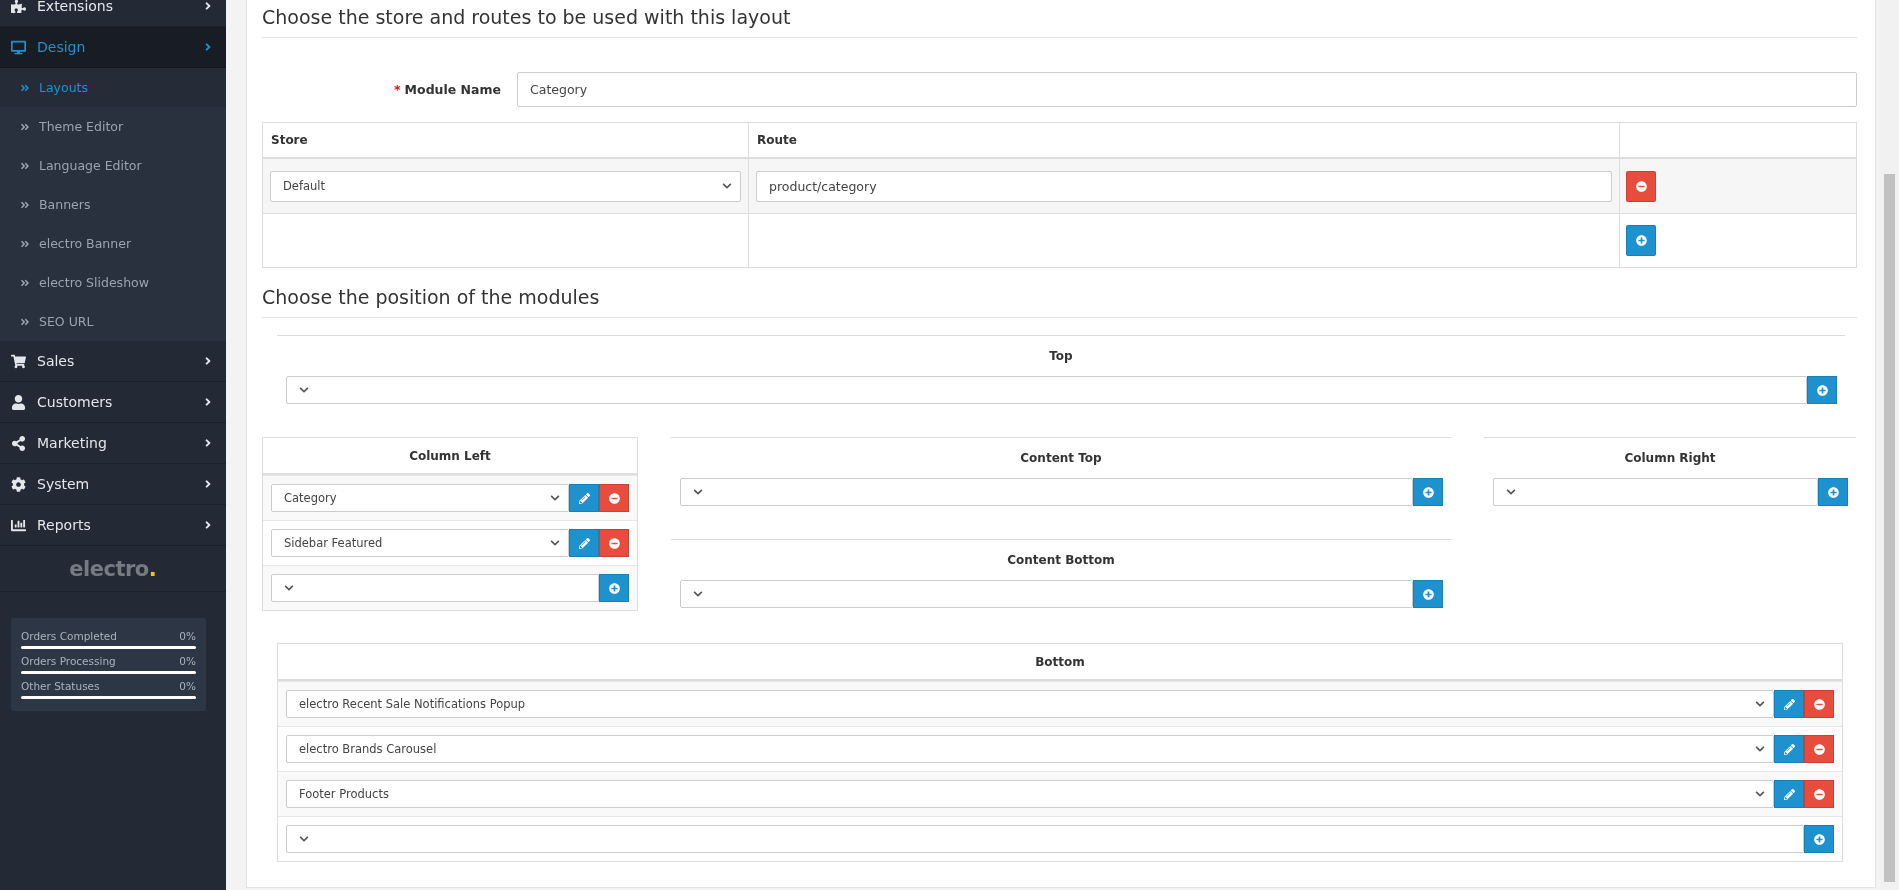 The height and width of the screenshot is (890, 1899). What do you see at coordinates (420, 498) in the screenshot?
I see `module-select: Category` at bounding box center [420, 498].